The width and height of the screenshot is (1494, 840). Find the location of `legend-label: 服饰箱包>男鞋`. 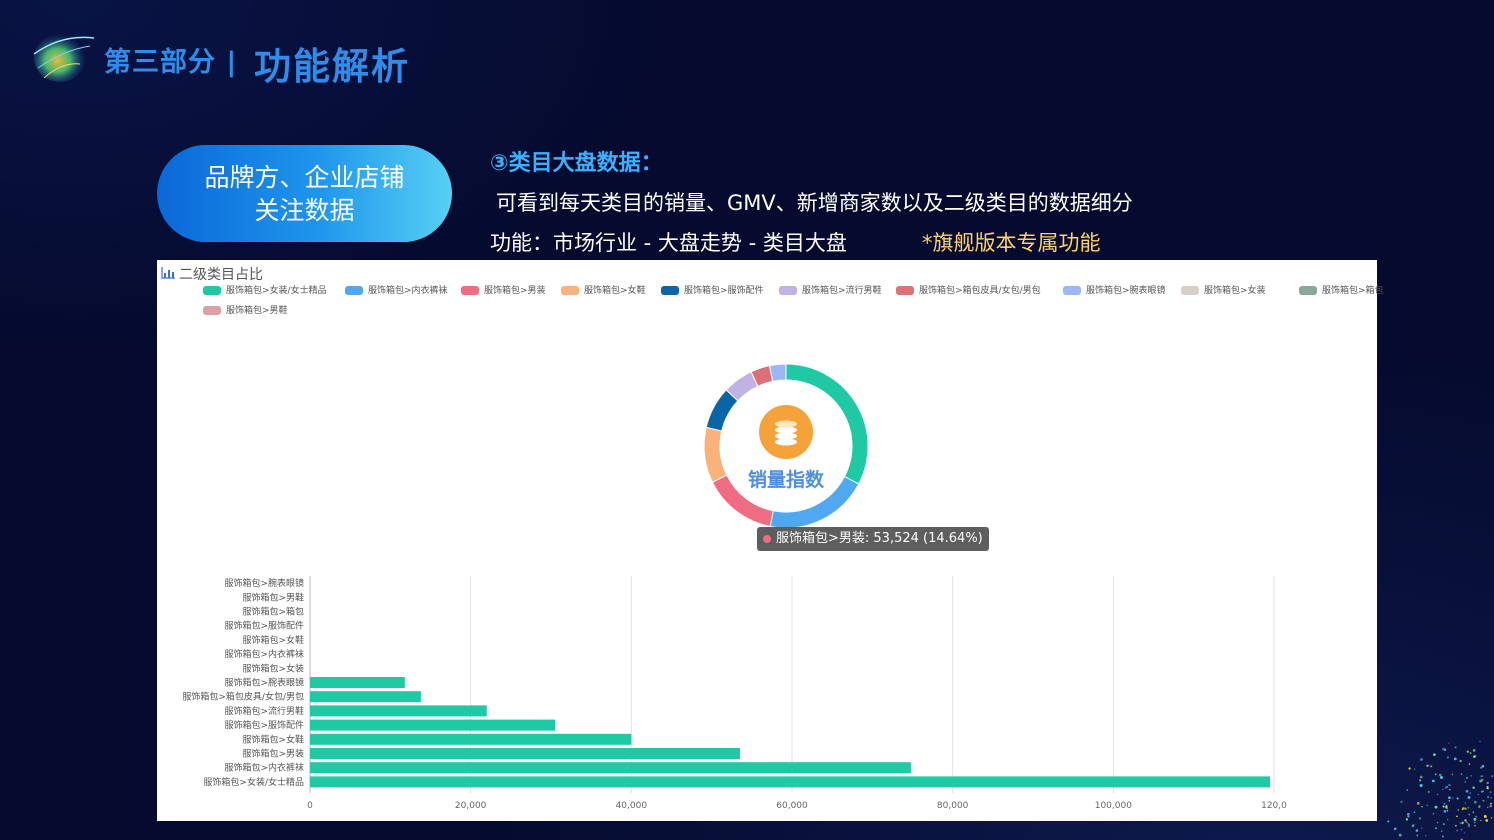

legend-label: 服饰箱包>男鞋 is located at coordinates (257, 311).